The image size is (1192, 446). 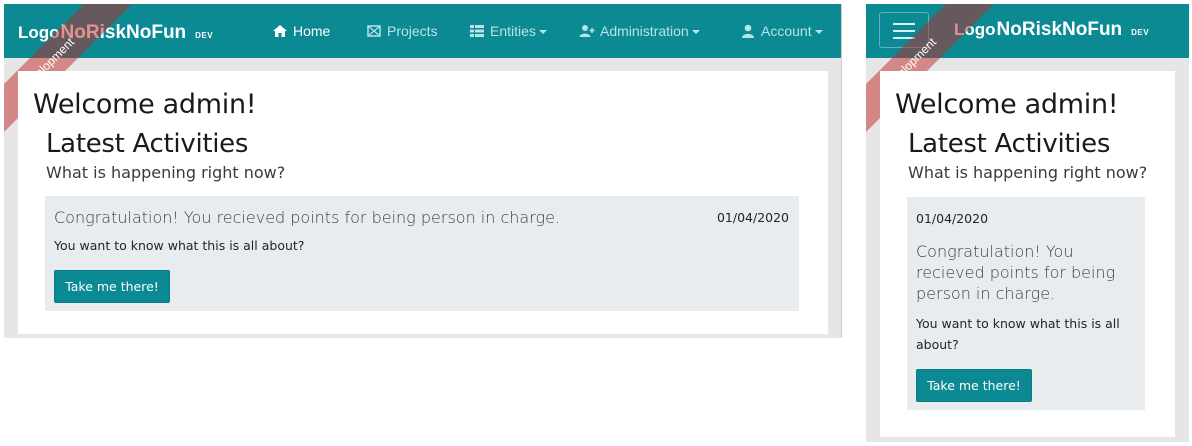 What do you see at coordinates (786, 31) in the screenshot?
I see `nav-account-label: Account` at bounding box center [786, 31].